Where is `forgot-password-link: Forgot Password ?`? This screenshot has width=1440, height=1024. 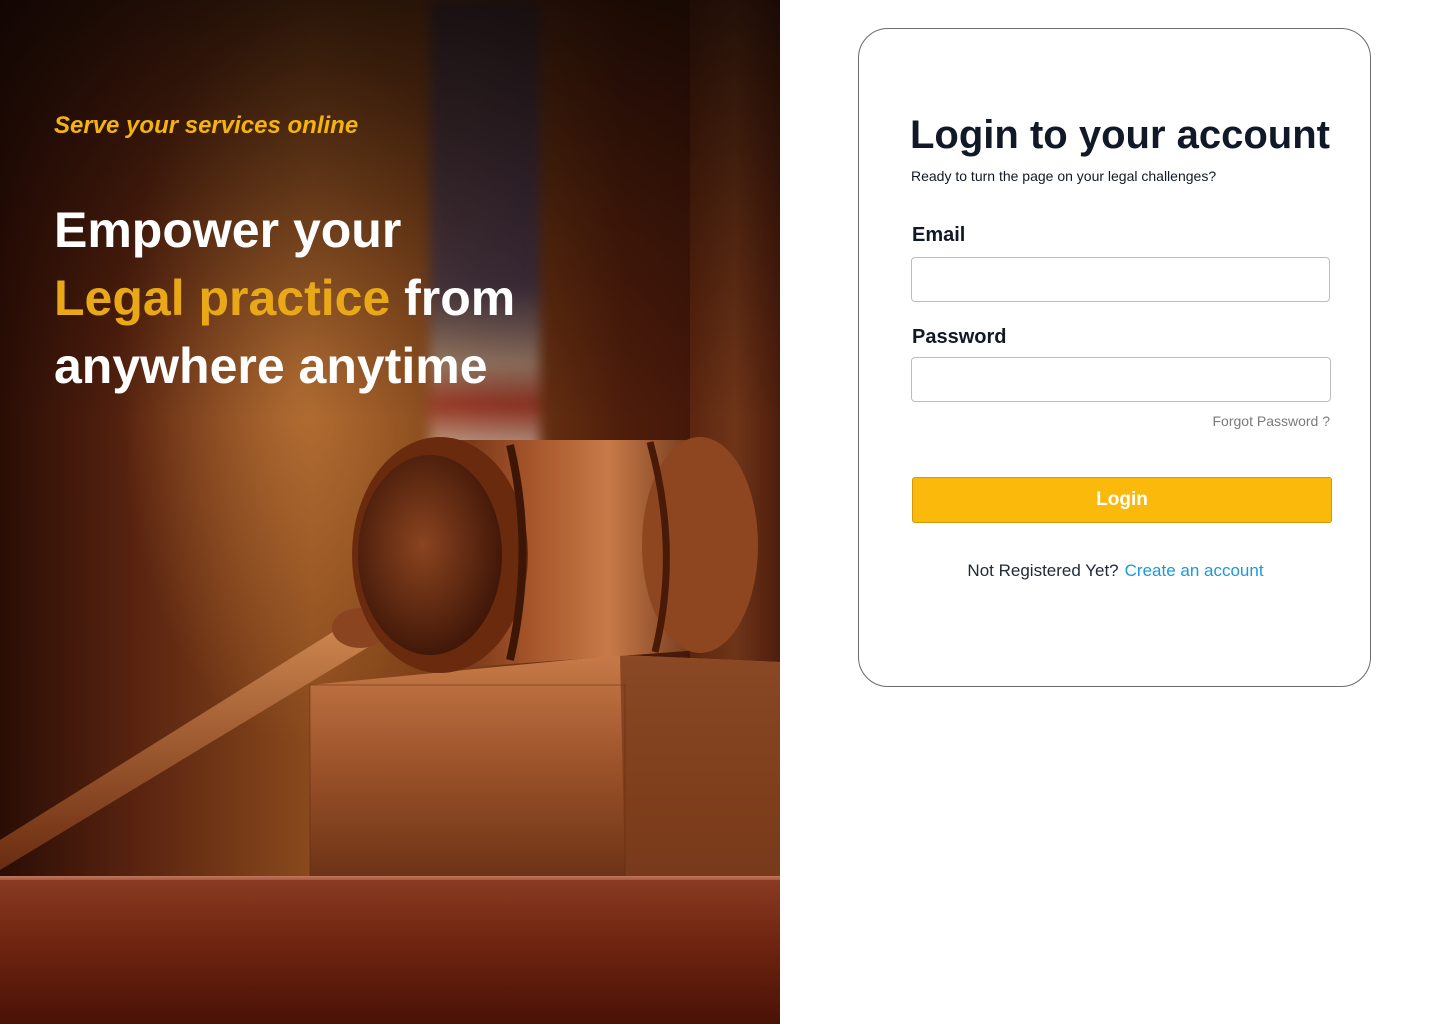
forgot-password-link: Forgot Password ? is located at coordinates (1272, 421).